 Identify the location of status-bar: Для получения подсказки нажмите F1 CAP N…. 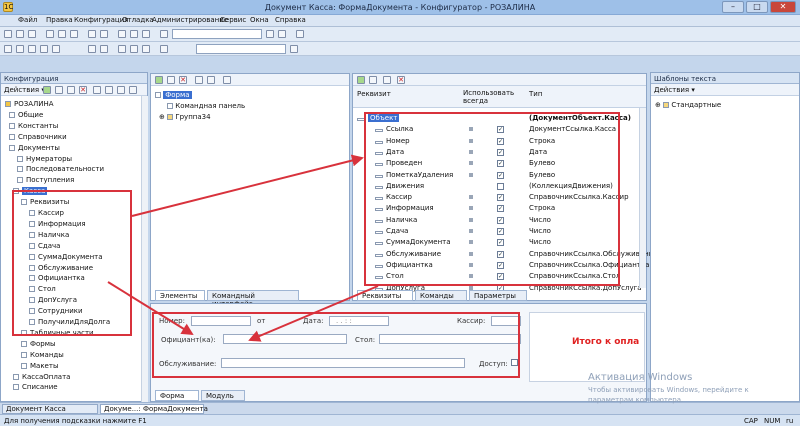
(400, 420).